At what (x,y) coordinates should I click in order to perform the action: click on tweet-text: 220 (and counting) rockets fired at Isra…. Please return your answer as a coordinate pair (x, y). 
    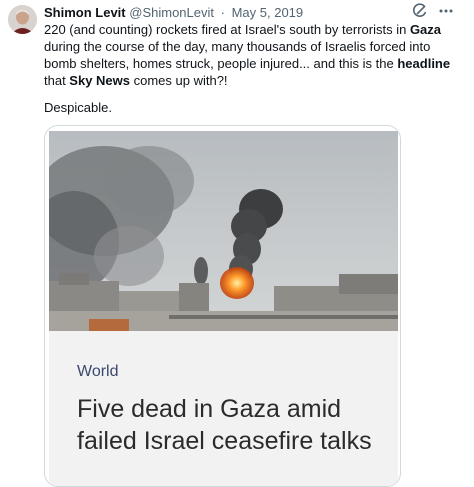
    Looking at the image, I should click on (249, 55).